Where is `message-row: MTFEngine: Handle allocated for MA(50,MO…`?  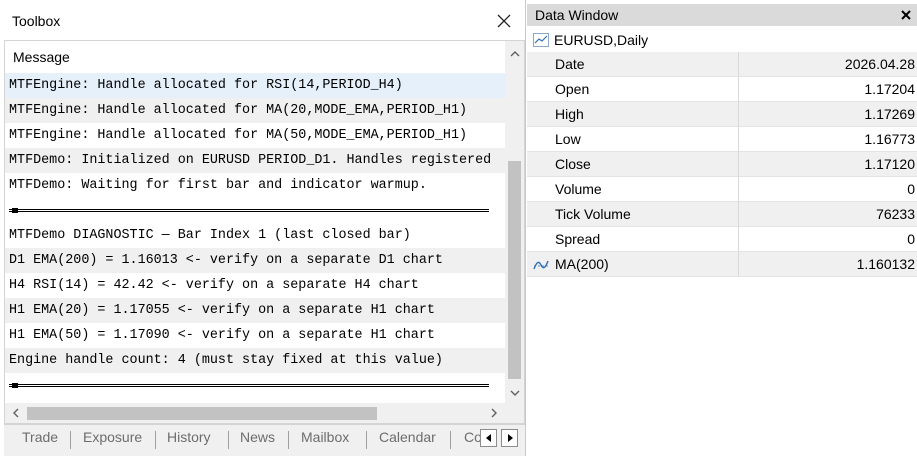
message-row: MTFEngine: Handle allocated for MA(50,MO… is located at coordinates (255, 135).